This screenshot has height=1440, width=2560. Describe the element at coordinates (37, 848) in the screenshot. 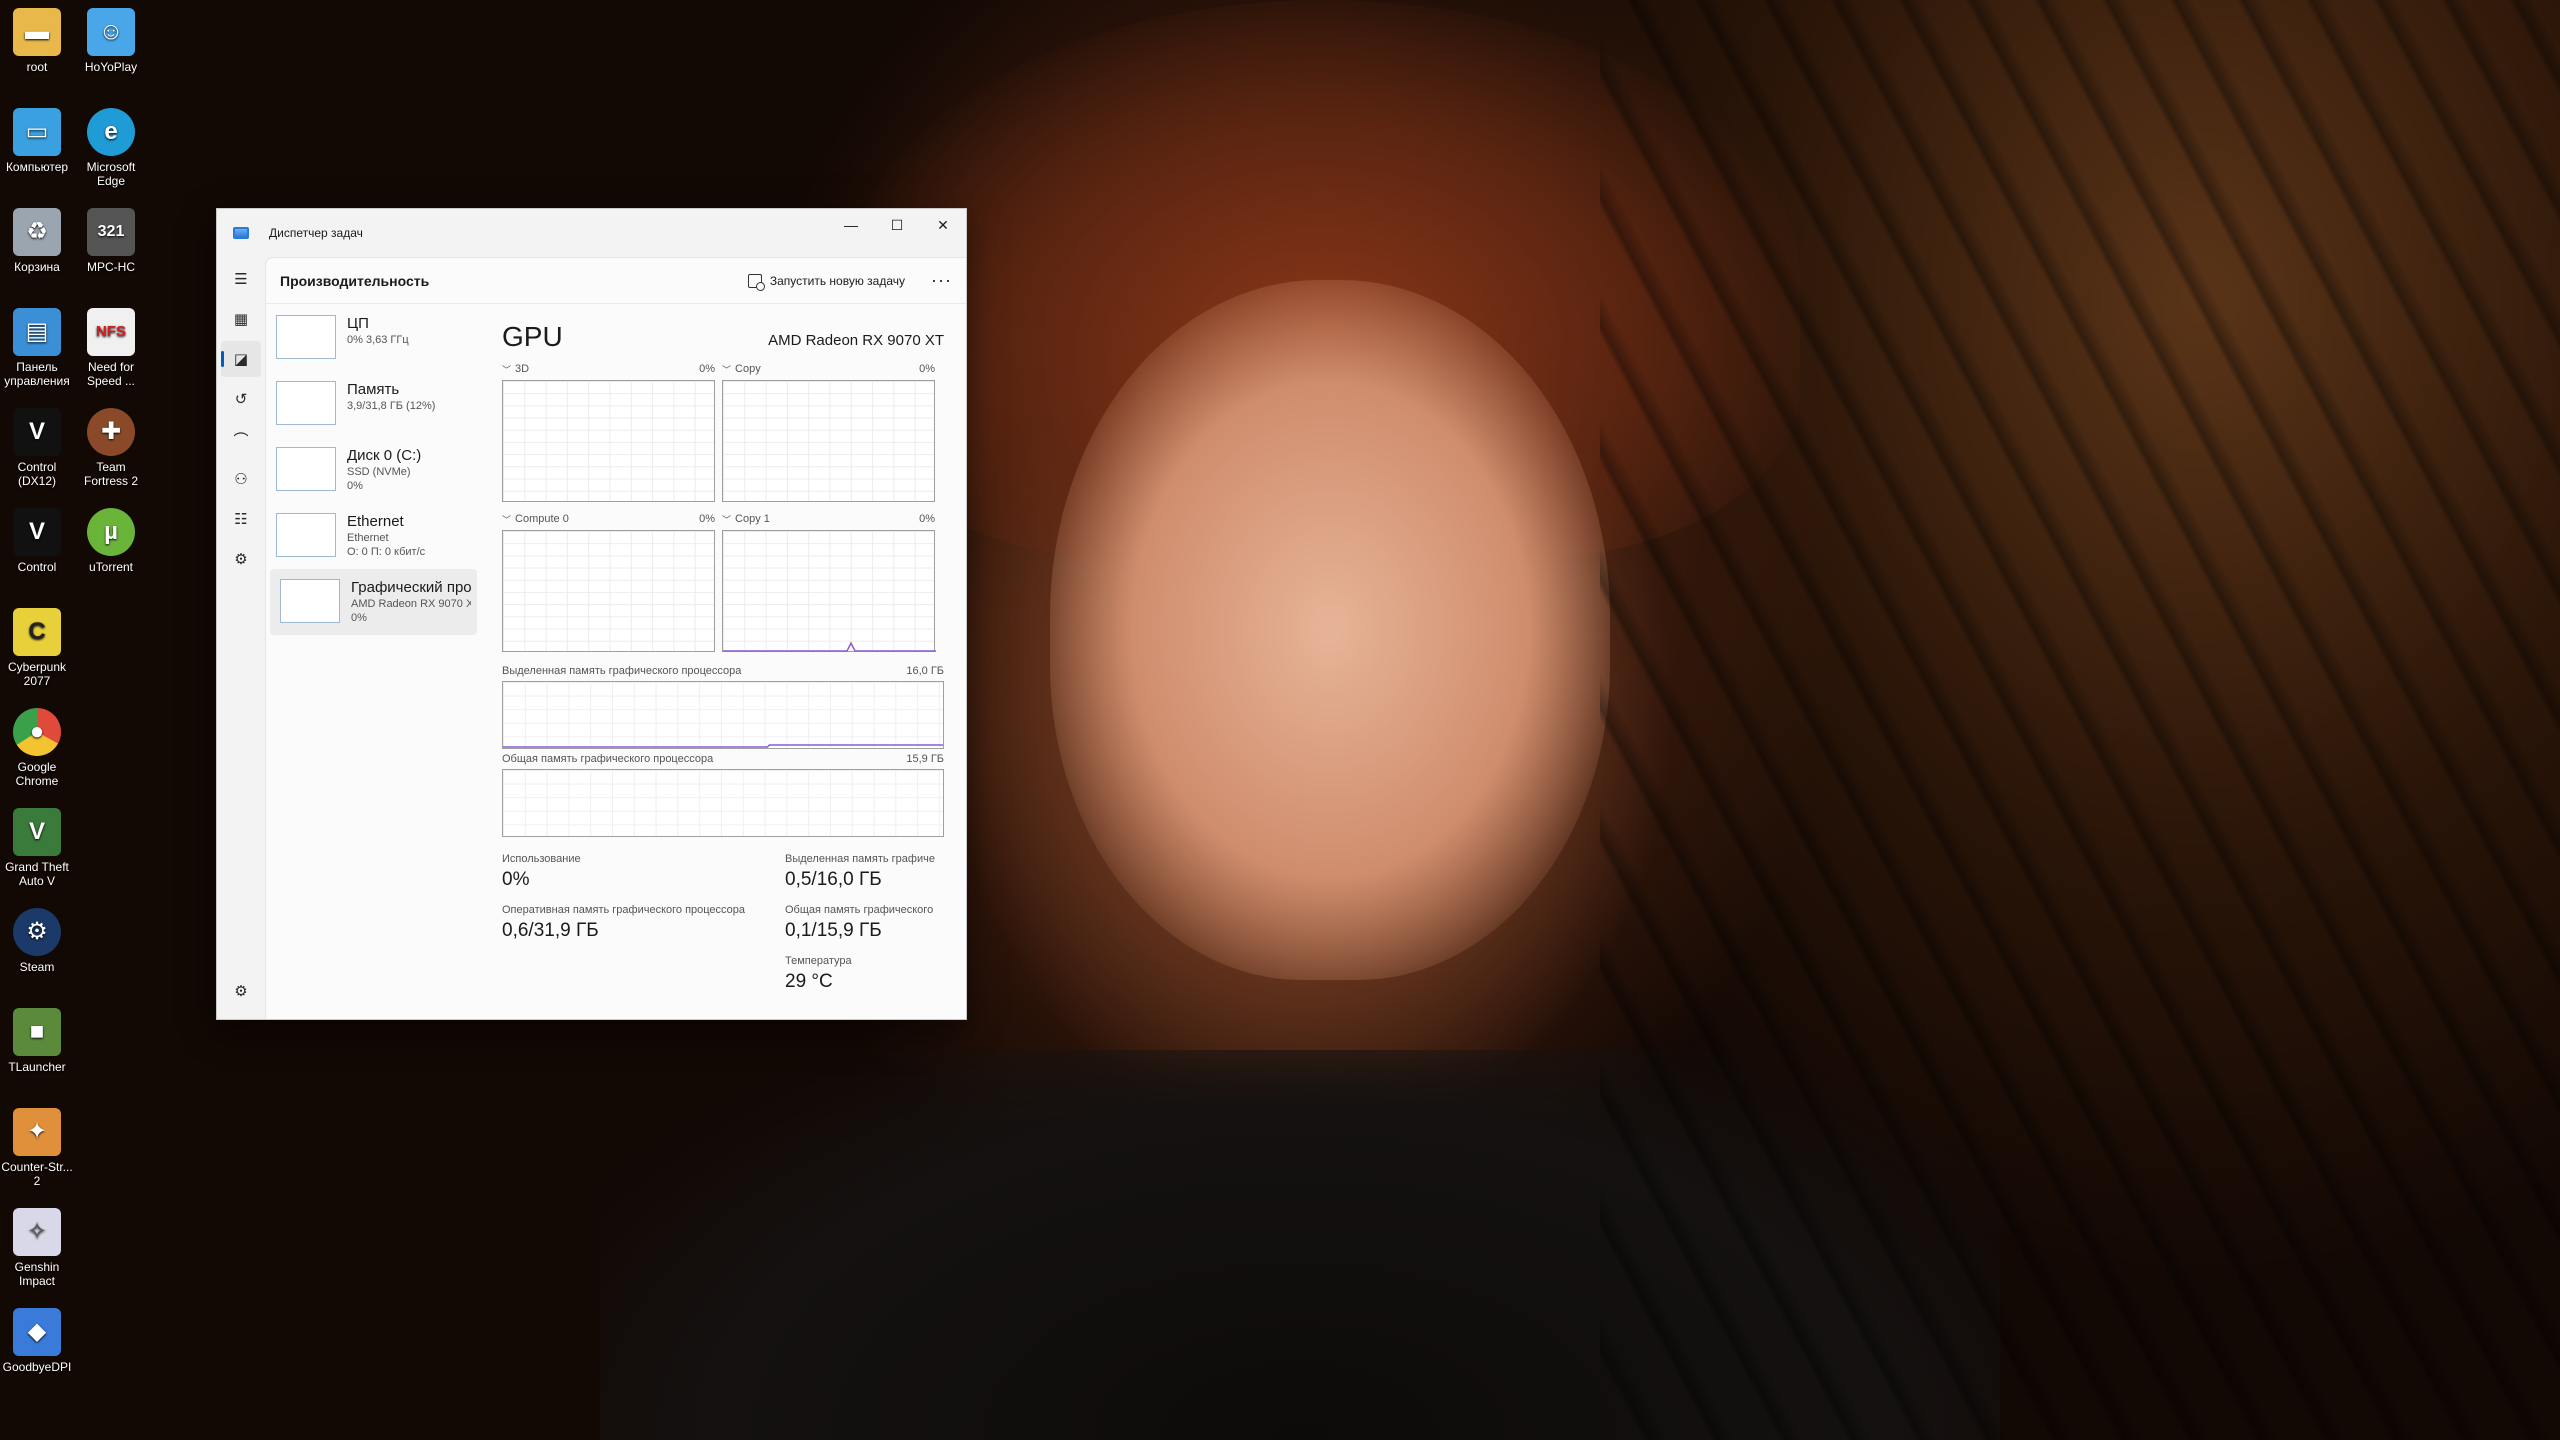

I see `desktop-icon-gta: V Grand Theft Auto V` at that location.